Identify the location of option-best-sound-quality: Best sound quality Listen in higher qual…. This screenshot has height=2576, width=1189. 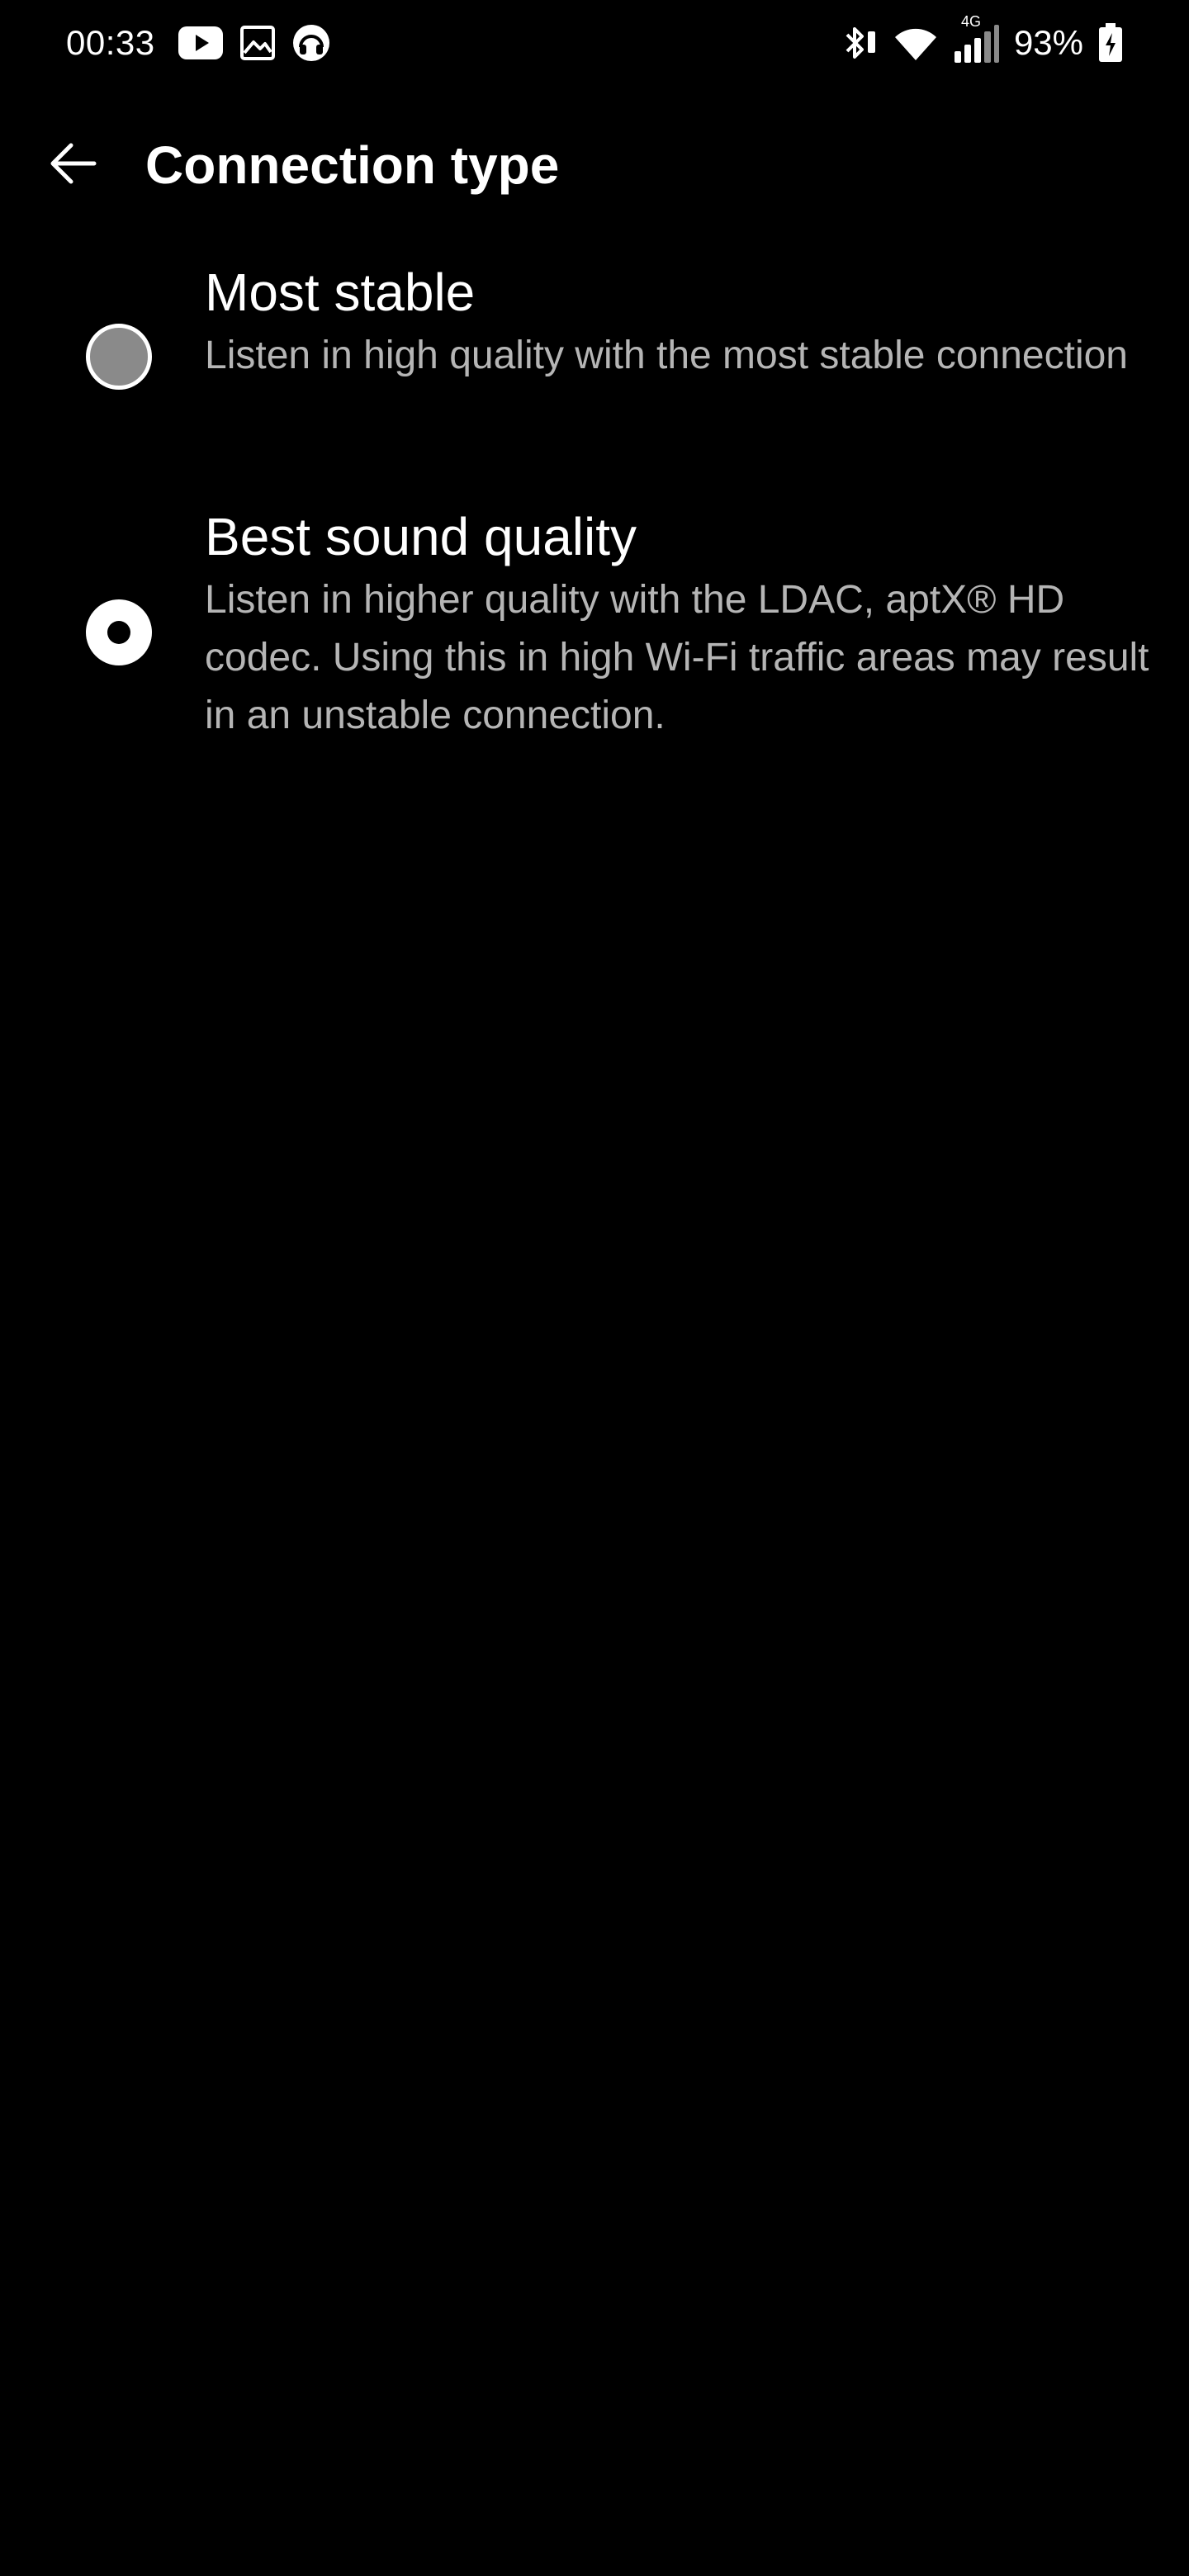
(594, 628).